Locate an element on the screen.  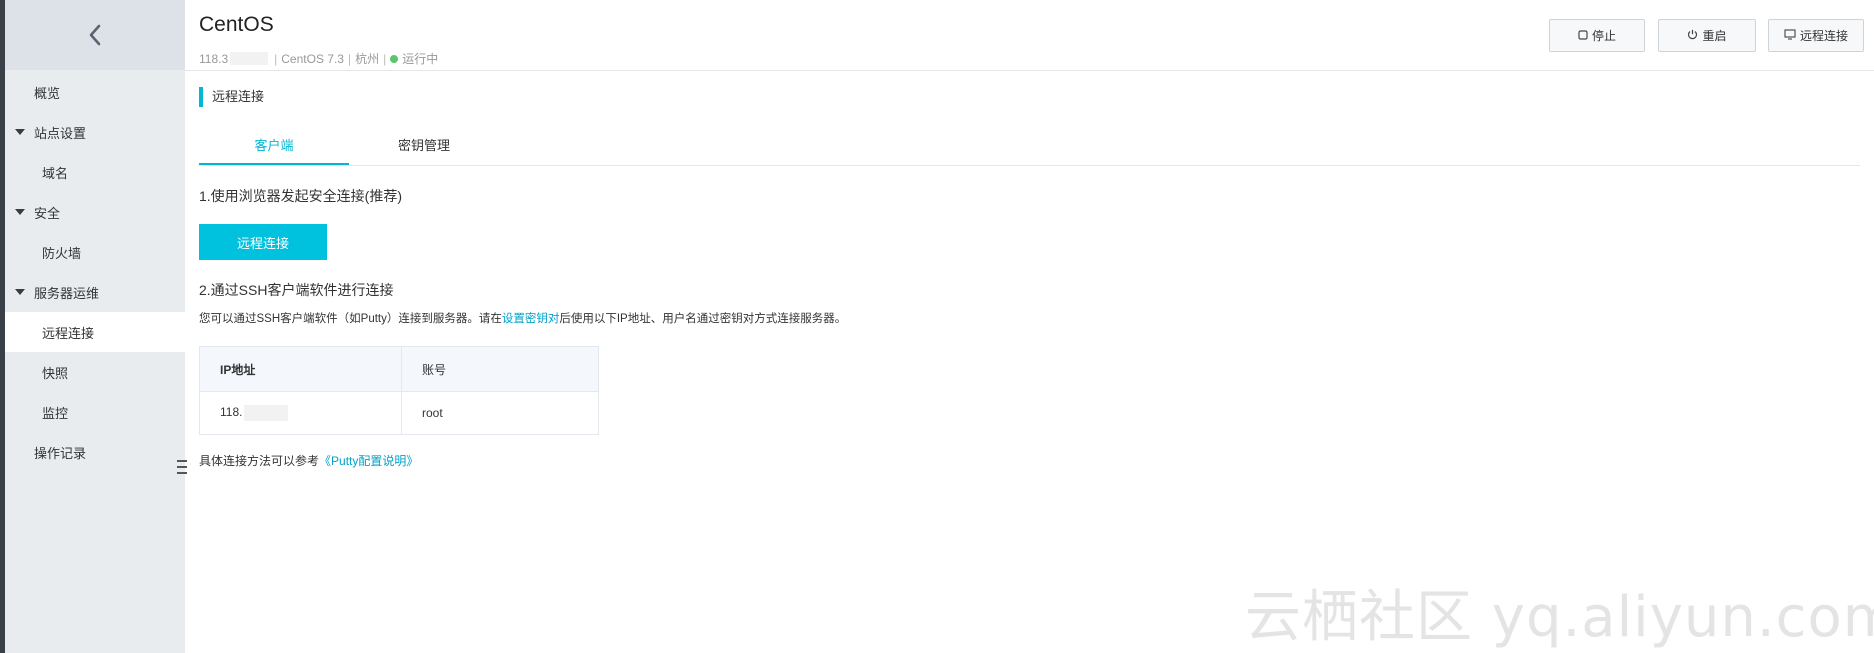
sidebar-item-label: 服务器运维 is located at coordinates (67, 293).